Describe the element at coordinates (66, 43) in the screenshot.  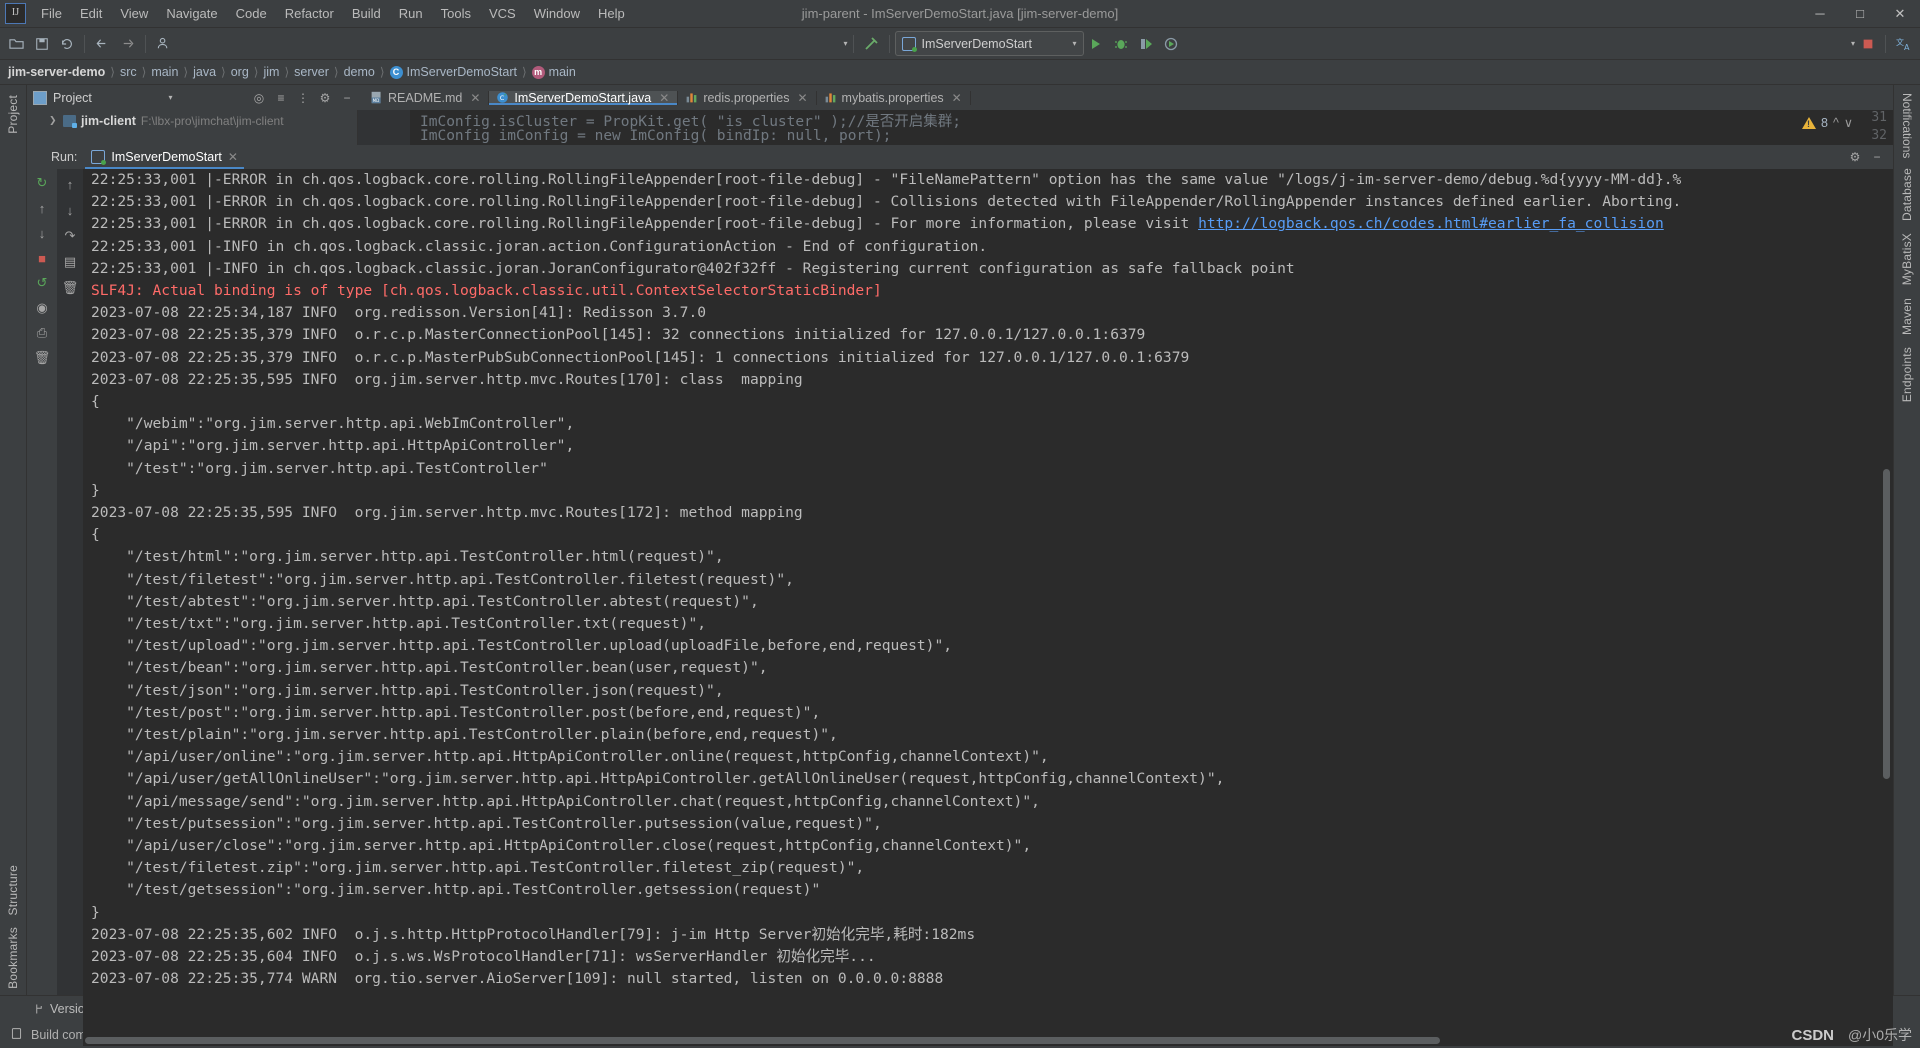
I see `sync-icon` at that location.